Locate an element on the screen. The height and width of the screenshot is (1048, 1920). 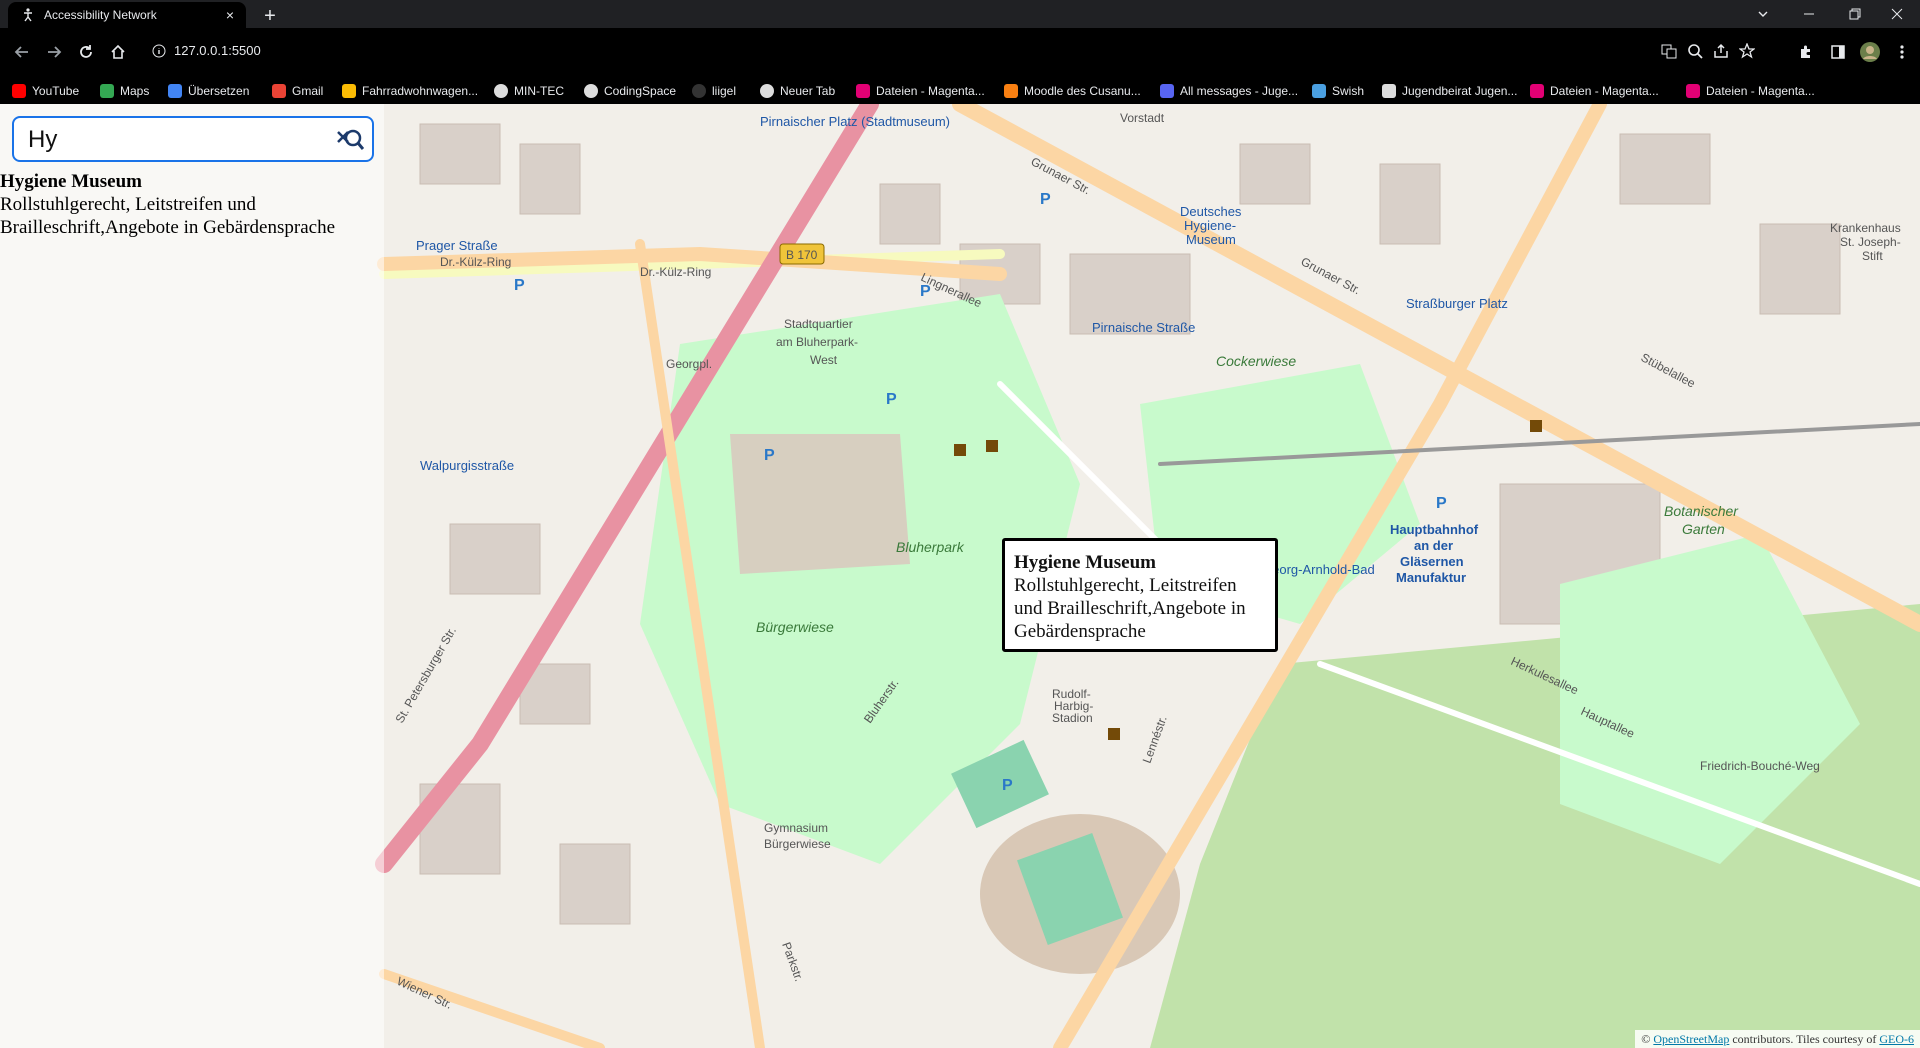
profile-avatar is located at coordinates (1870, 52).